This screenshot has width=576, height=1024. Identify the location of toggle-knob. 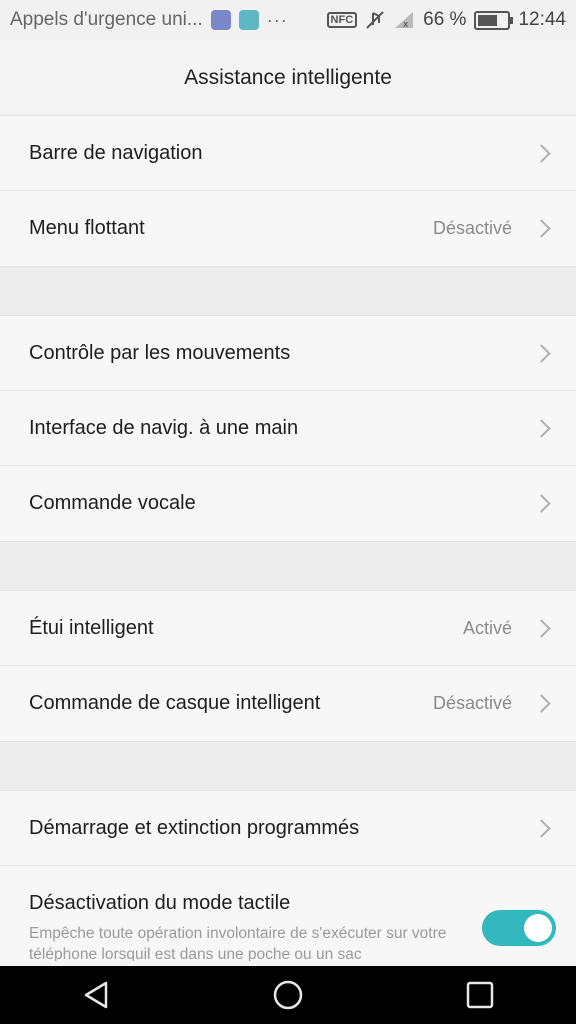
(538, 928).